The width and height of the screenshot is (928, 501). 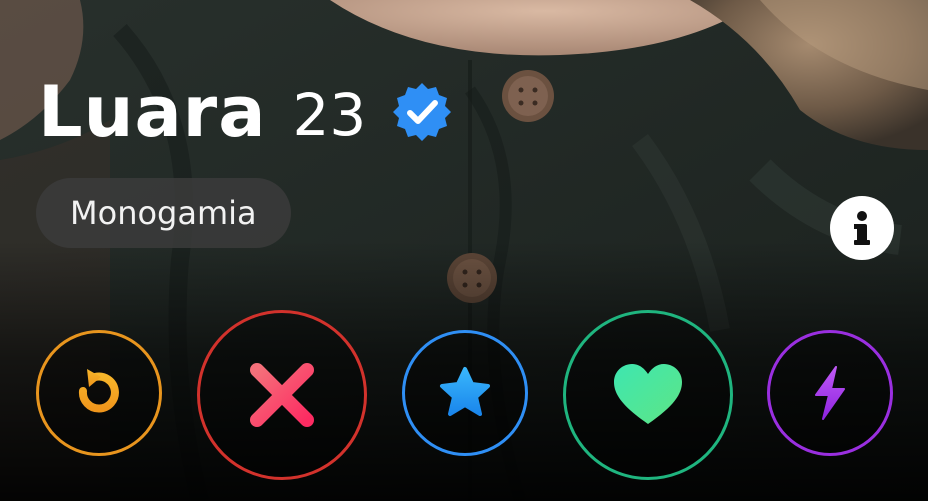 I want to click on rewind-icon, so click(x=98, y=391).